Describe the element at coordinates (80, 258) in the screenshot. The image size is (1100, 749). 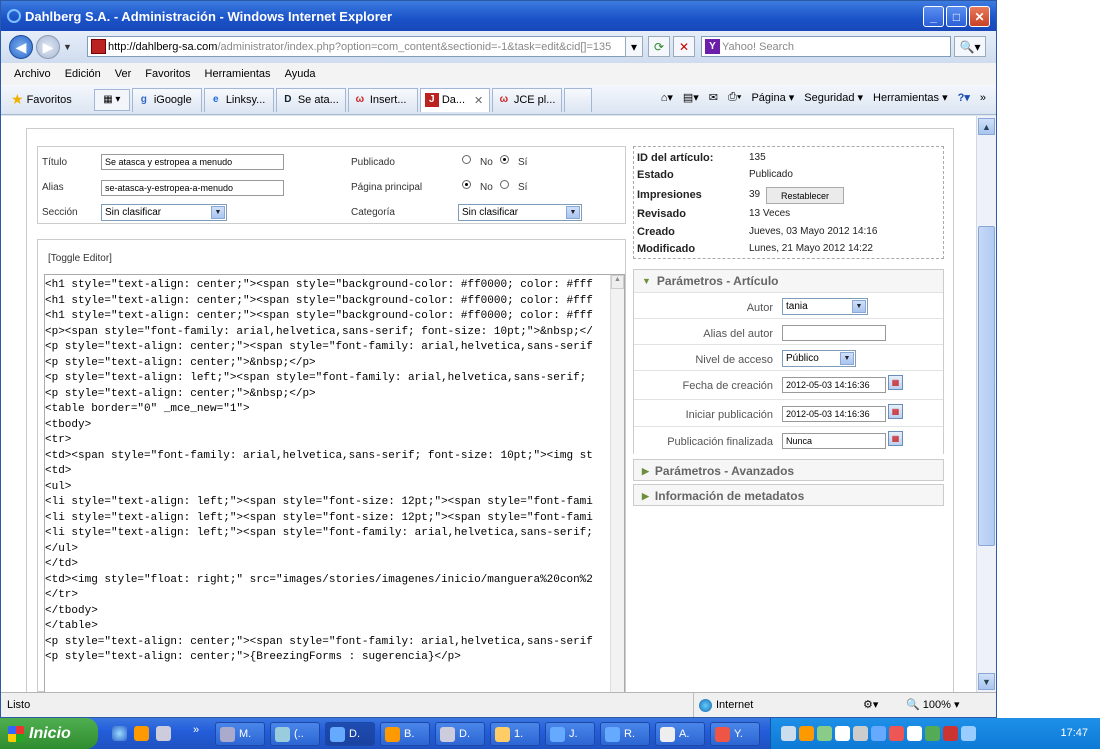
I see `toggle-editor-link: [Toggle Editor]` at that location.